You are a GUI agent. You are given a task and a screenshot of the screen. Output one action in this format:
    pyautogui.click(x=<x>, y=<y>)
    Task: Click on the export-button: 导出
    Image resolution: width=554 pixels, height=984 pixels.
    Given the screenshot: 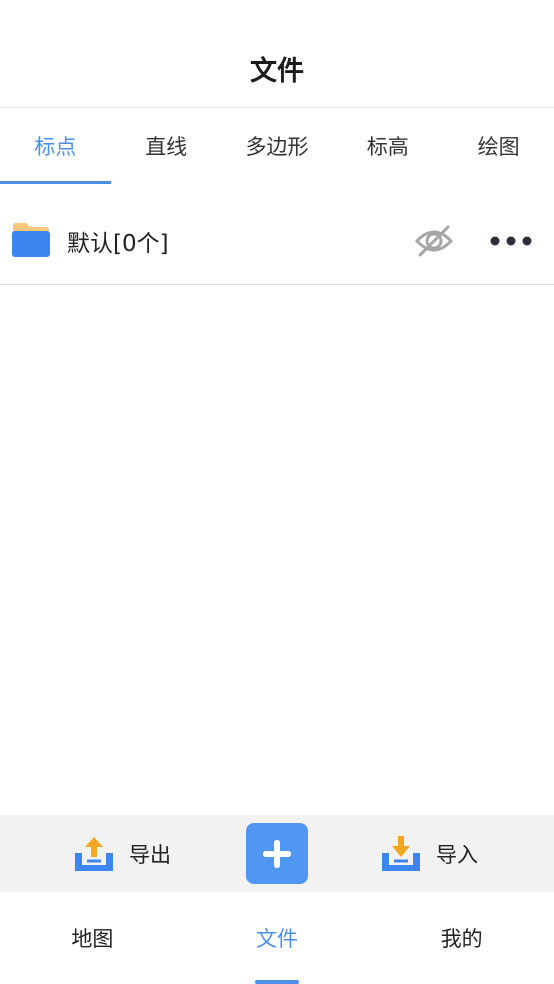 What is the action you would take?
    pyautogui.click(x=122, y=853)
    